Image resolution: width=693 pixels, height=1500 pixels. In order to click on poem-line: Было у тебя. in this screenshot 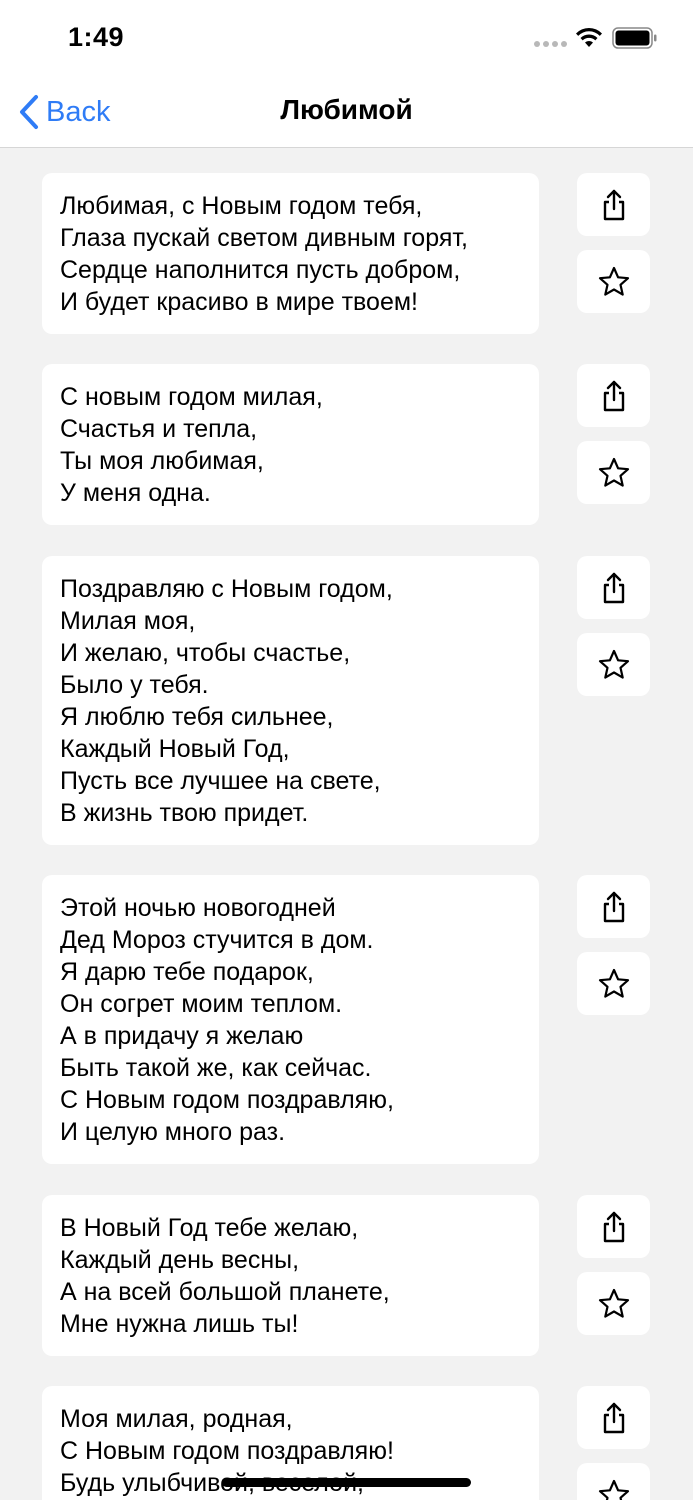, I will do `click(134, 685)`.